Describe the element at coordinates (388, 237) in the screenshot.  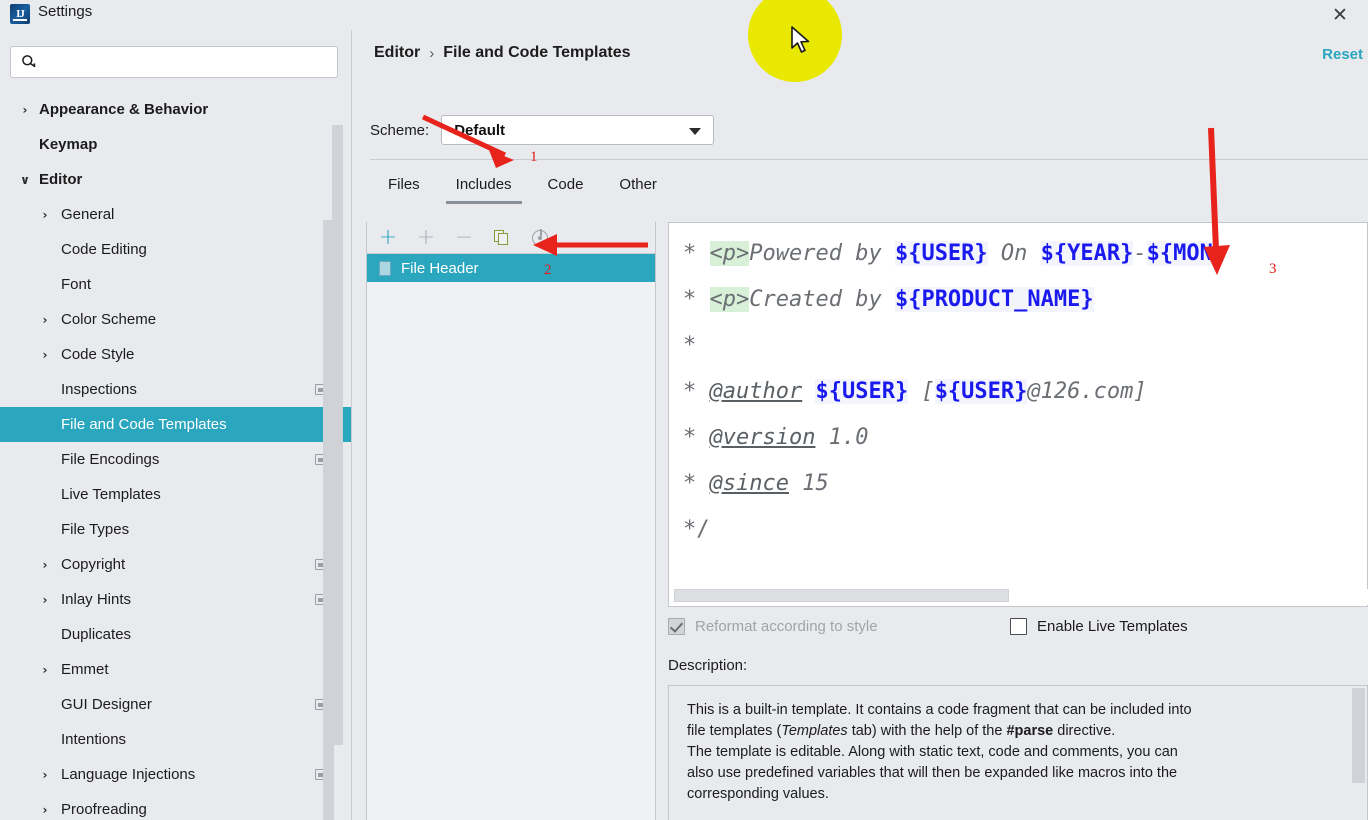
I see `add-template-button: +` at that location.